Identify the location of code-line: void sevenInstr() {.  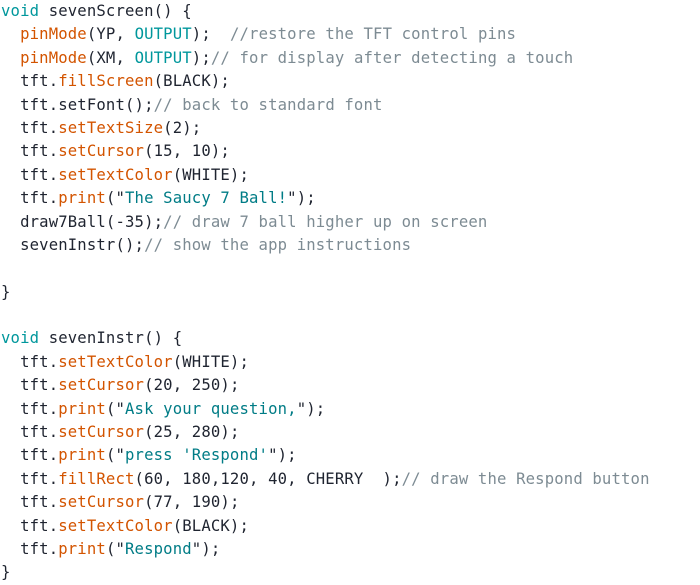
(350, 338).